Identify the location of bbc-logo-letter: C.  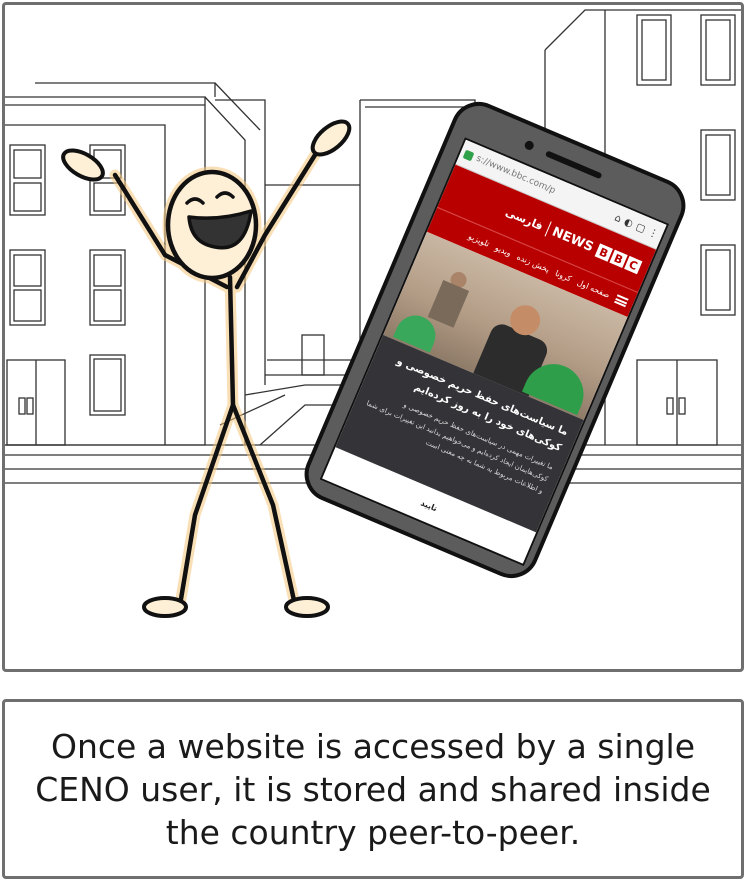
(633, 265).